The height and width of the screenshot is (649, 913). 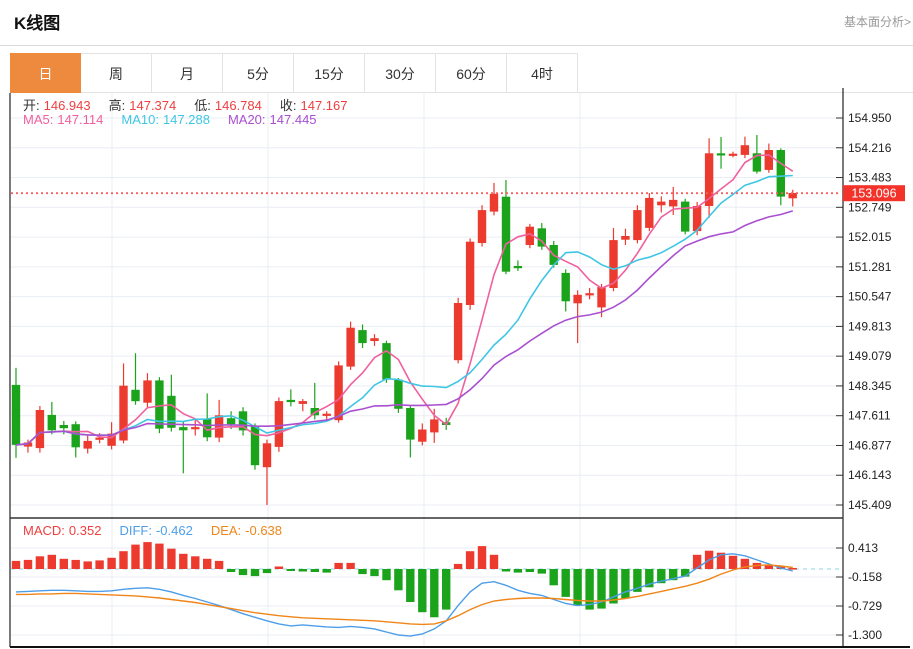 I want to click on svg-text: -0.729, so click(x=865, y=606).